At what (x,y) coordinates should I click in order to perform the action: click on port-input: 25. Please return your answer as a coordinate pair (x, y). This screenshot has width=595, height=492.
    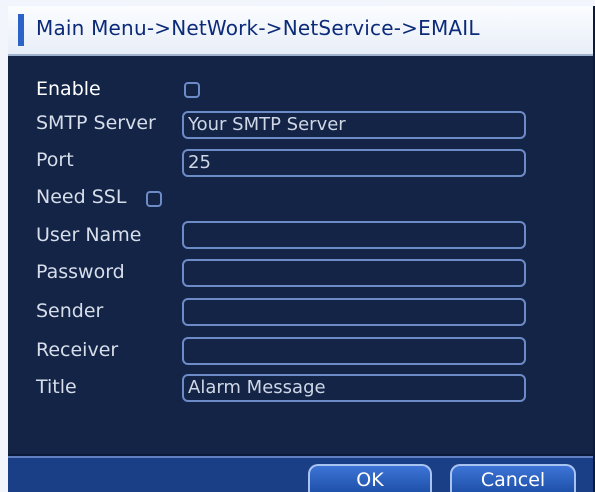
    Looking at the image, I should click on (354, 163).